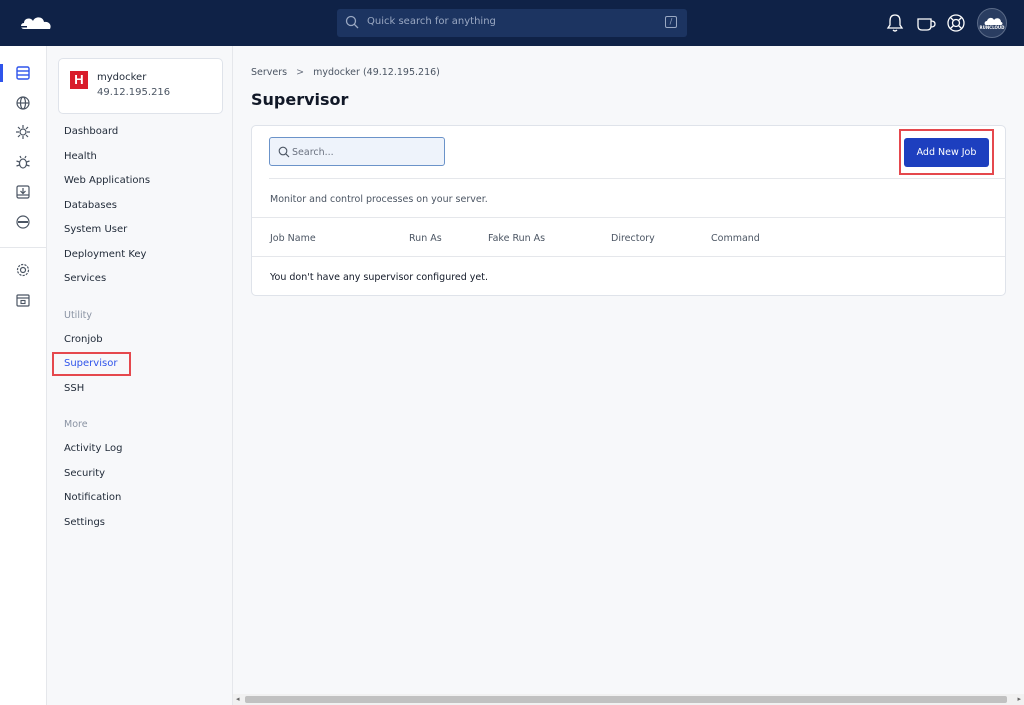 This screenshot has width=1024, height=705. Describe the element at coordinates (76, 424) in the screenshot. I see `nav-section-more: More` at that location.